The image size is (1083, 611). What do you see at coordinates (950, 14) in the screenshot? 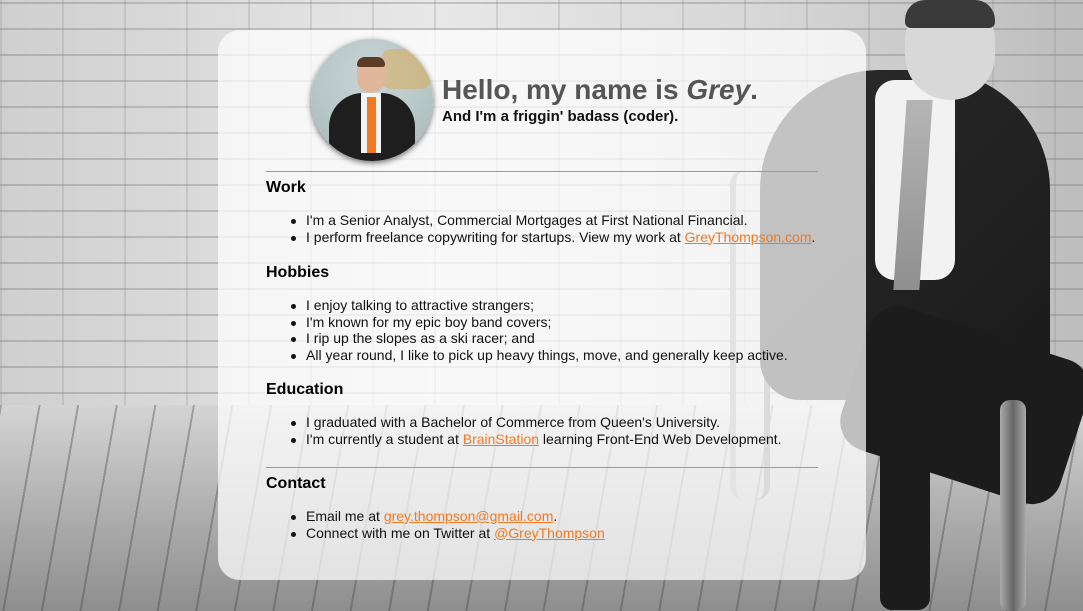
I see `hair` at bounding box center [950, 14].